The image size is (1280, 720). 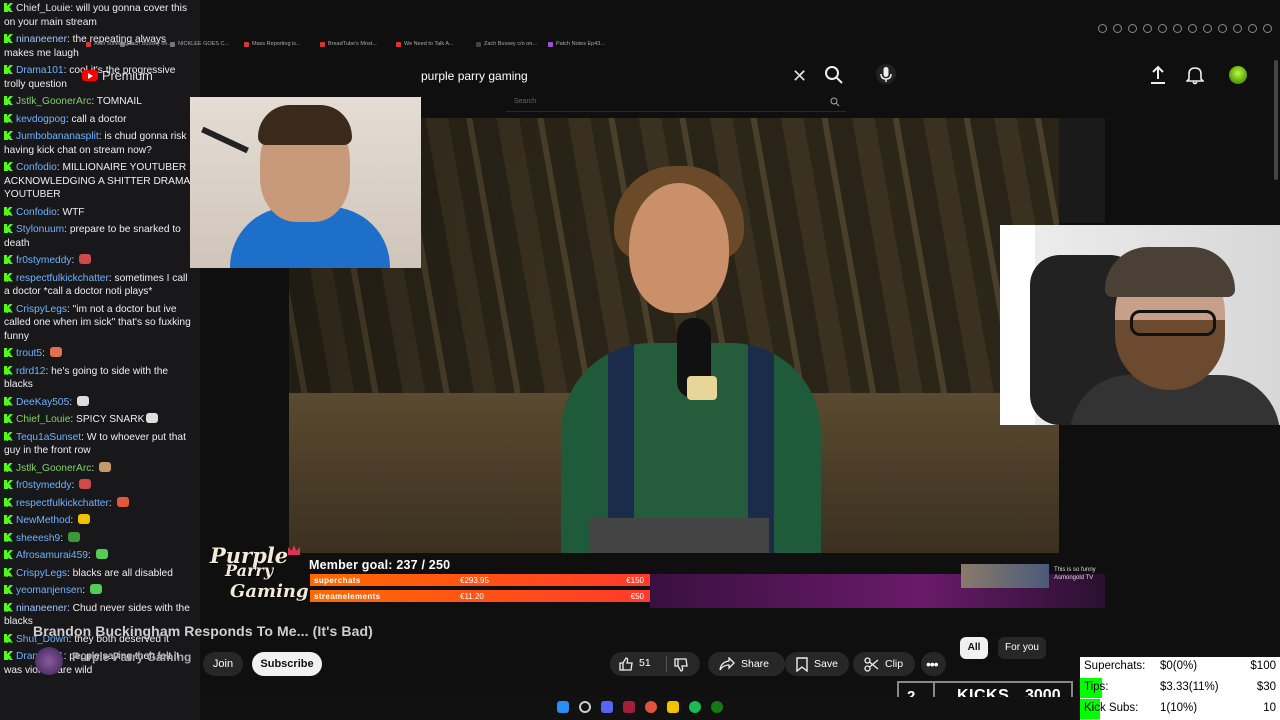 I want to click on webcam-streamer-left, so click(x=305, y=182).